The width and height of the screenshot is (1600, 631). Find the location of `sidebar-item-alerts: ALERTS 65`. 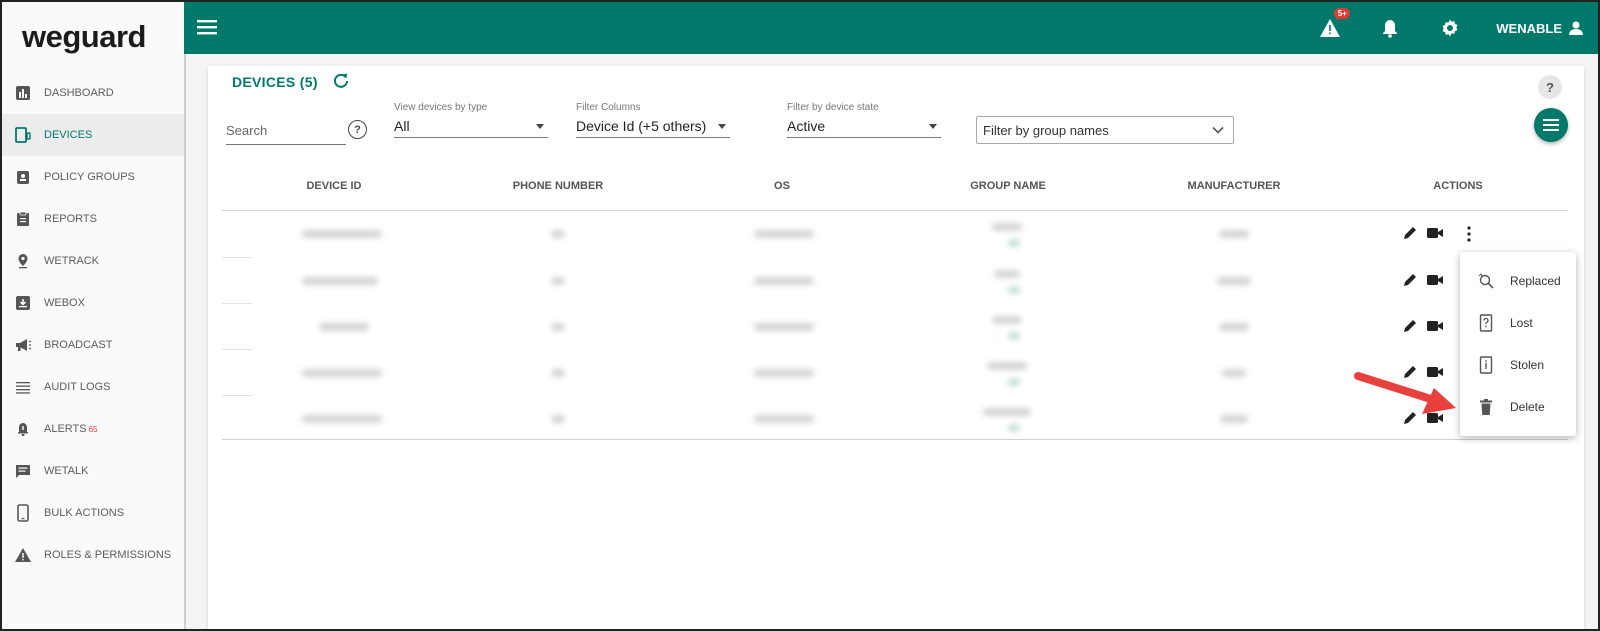

sidebar-item-alerts: ALERTS 65 is located at coordinates (93, 429).